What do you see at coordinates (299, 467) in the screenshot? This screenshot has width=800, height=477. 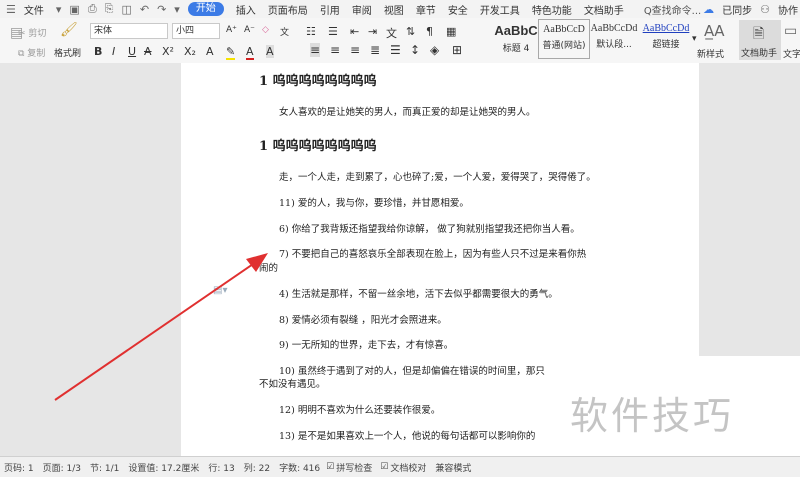 I see `status-word-count: 字数: 416` at bounding box center [299, 467].